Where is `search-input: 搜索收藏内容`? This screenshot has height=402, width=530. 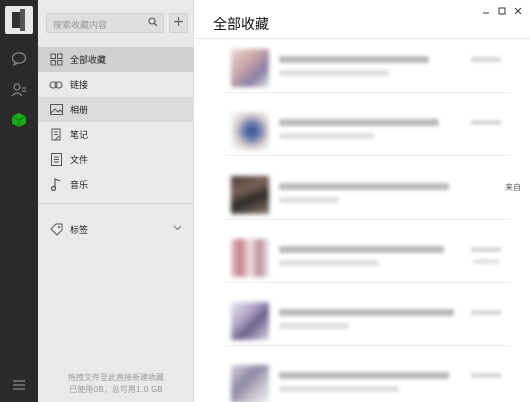
search-input: 搜索收藏内容 is located at coordinates (105, 23).